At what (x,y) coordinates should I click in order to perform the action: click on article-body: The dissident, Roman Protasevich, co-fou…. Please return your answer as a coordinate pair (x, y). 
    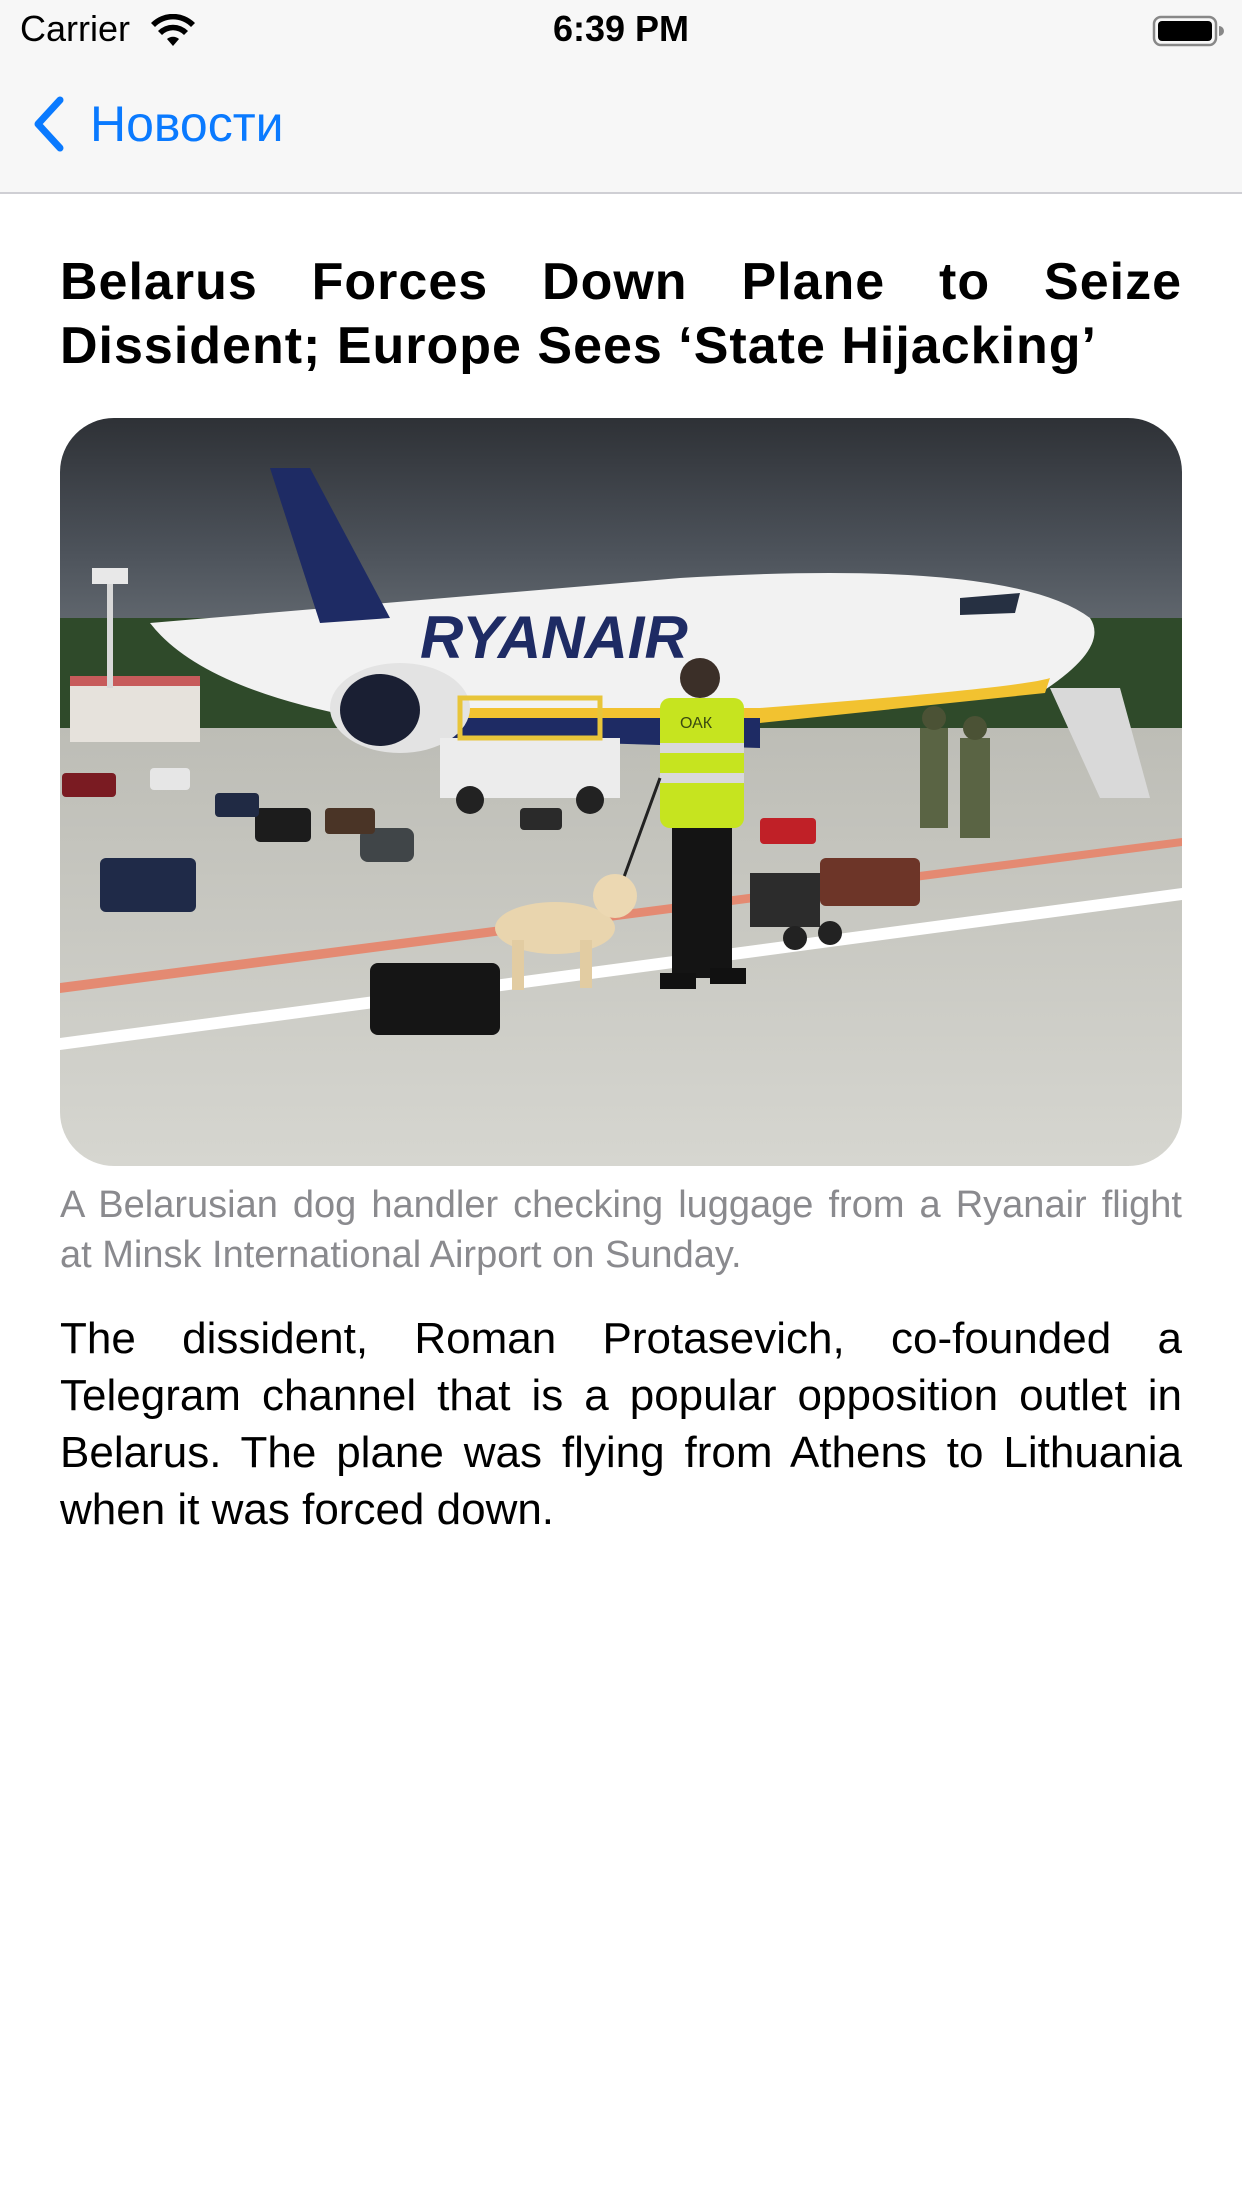
    Looking at the image, I should click on (621, 1424).